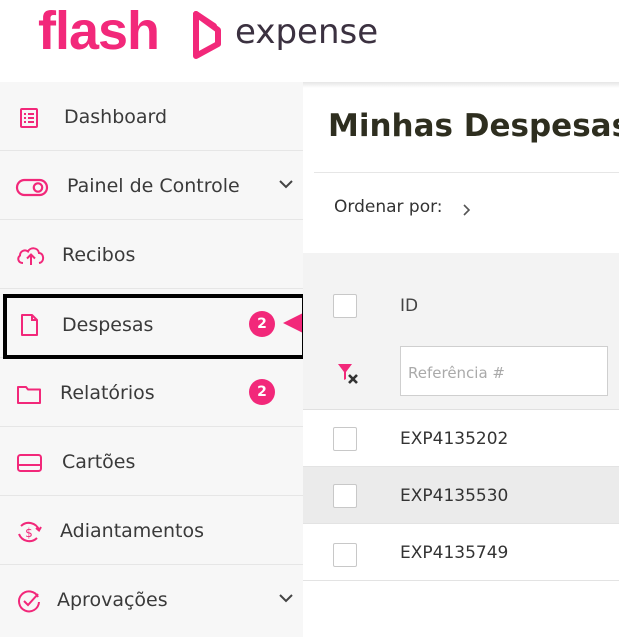  I want to click on sidebar-item-cartoes: Cartões, so click(151, 461).